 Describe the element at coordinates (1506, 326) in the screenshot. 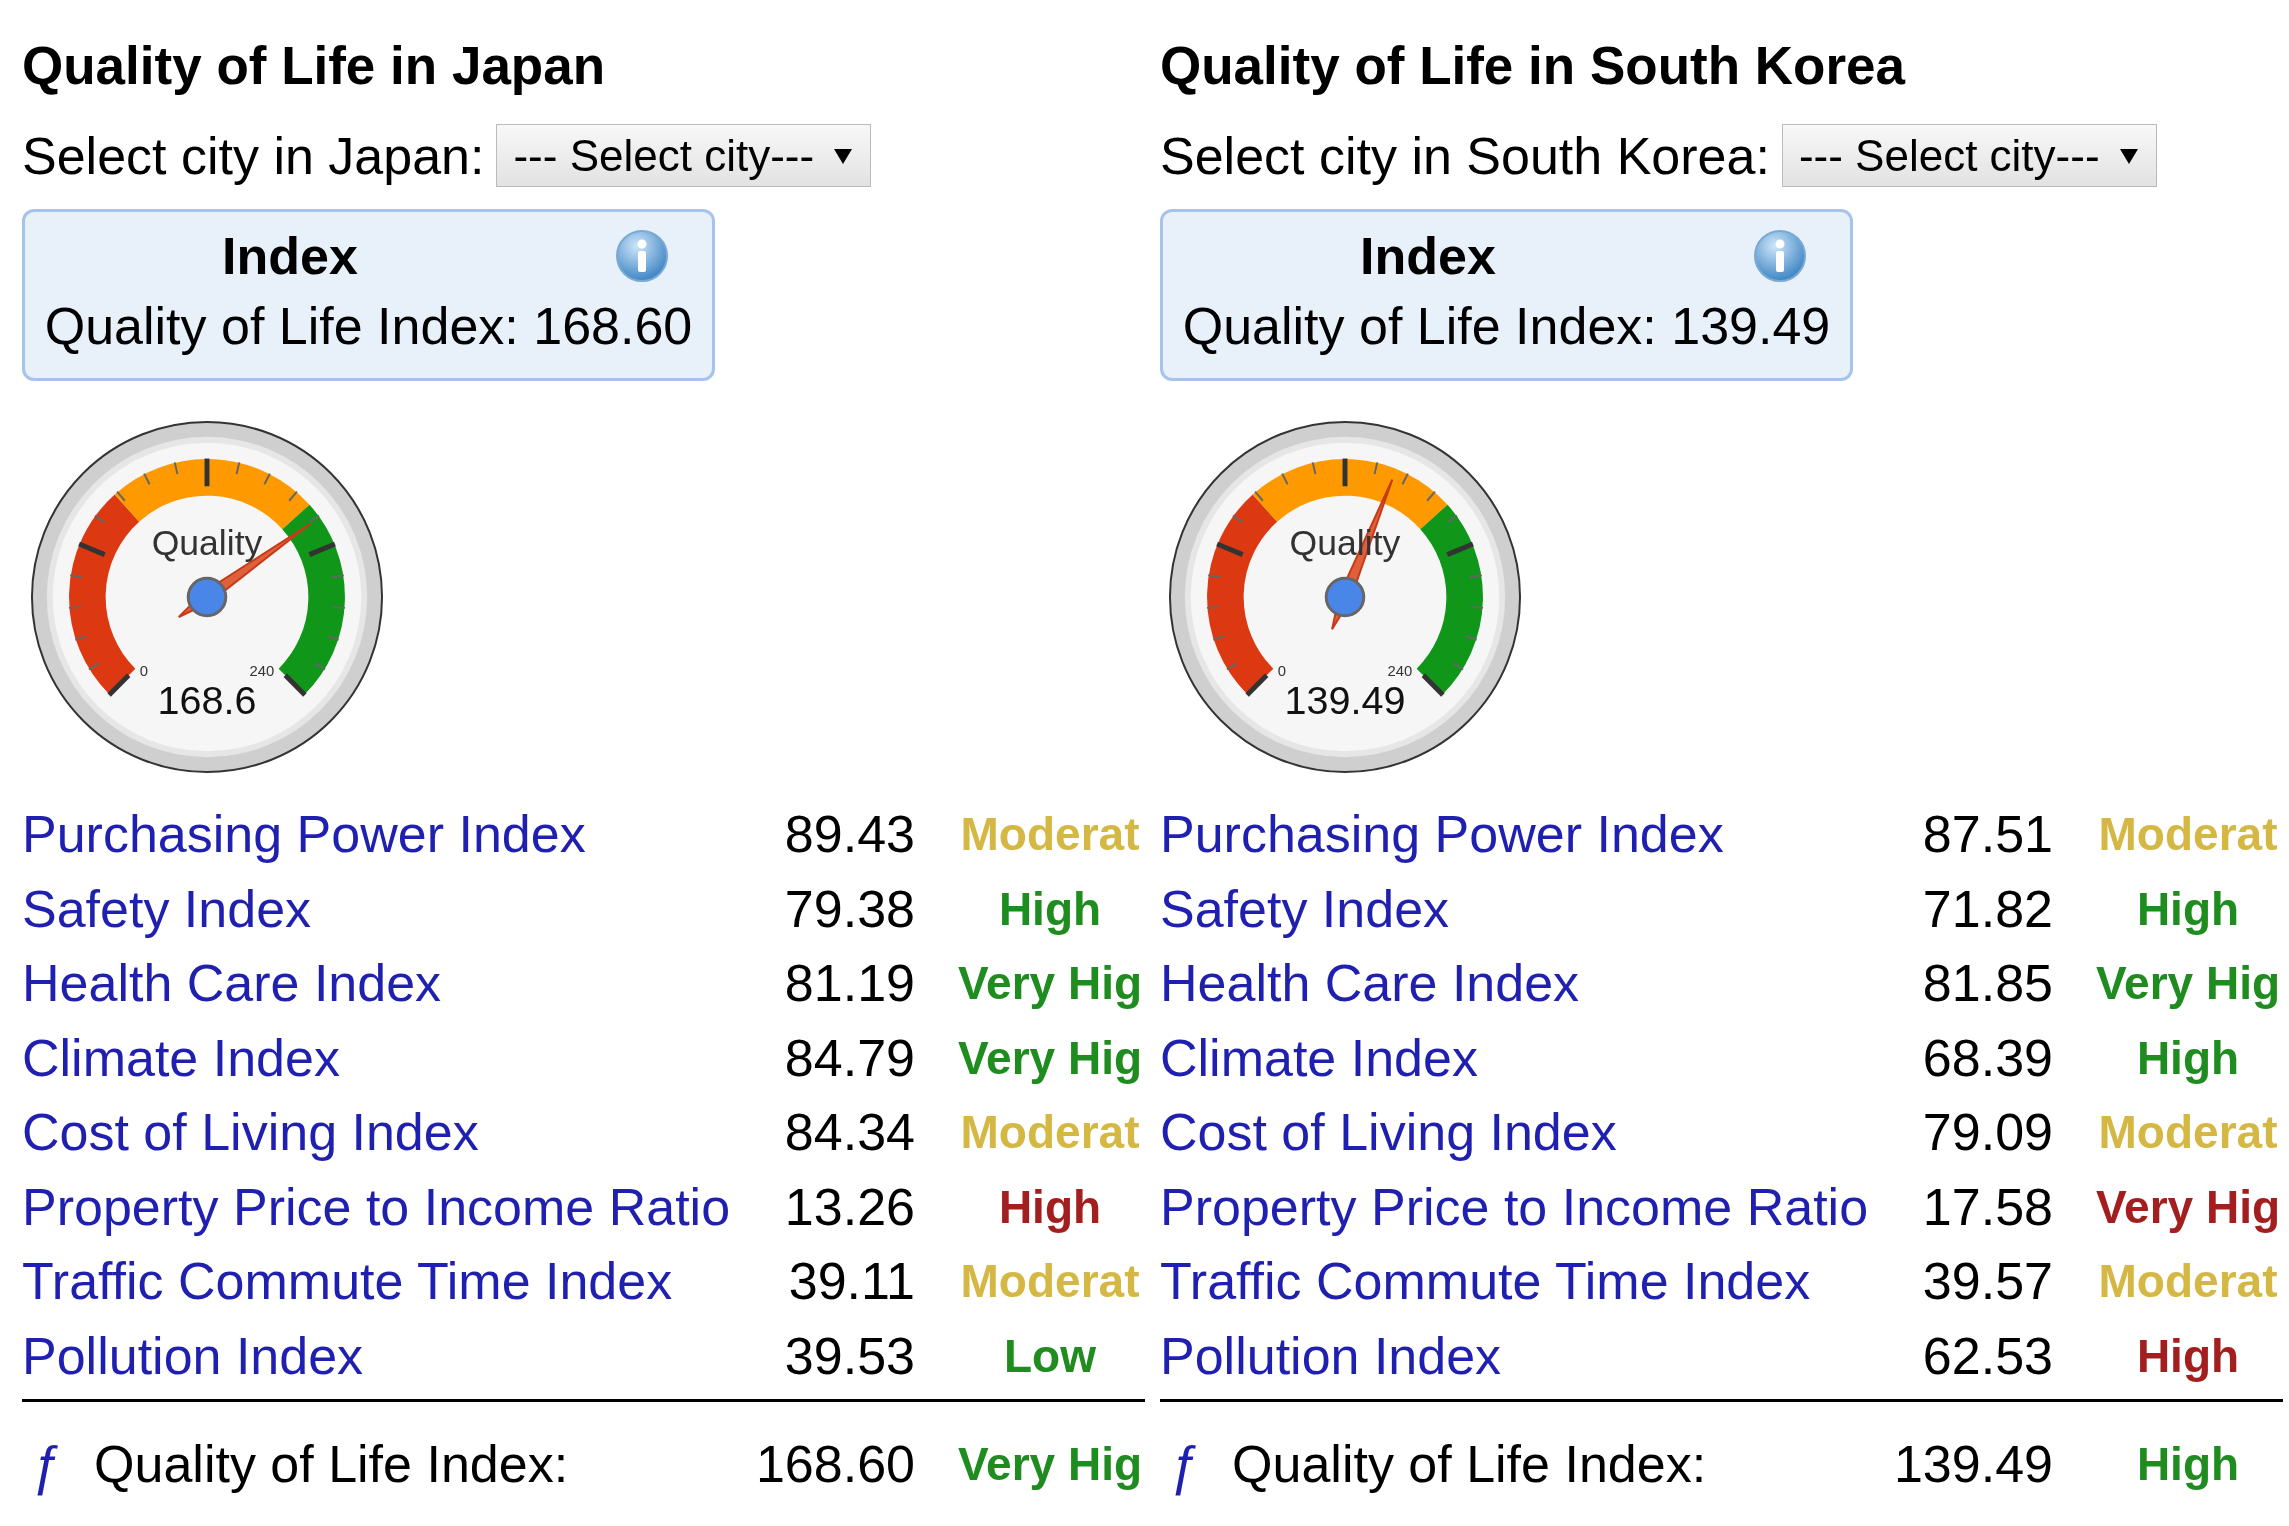

I see `index-summary: Quality of Life Index: 139.49` at that location.